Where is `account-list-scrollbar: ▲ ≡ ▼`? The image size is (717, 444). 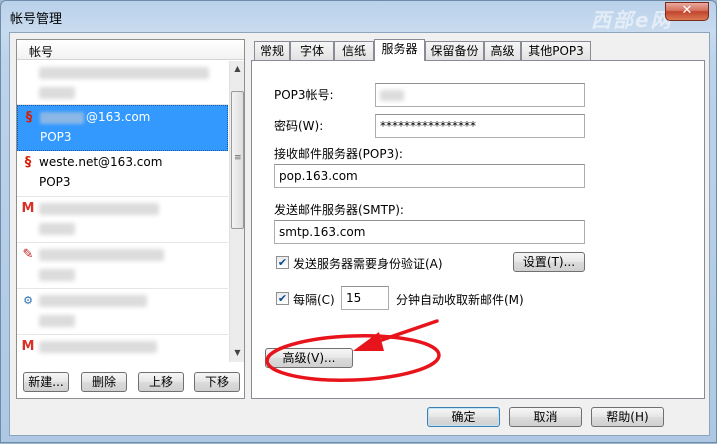
account-list-scrollbar: ▲ ≡ ▼ is located at coordinates (236, 211).